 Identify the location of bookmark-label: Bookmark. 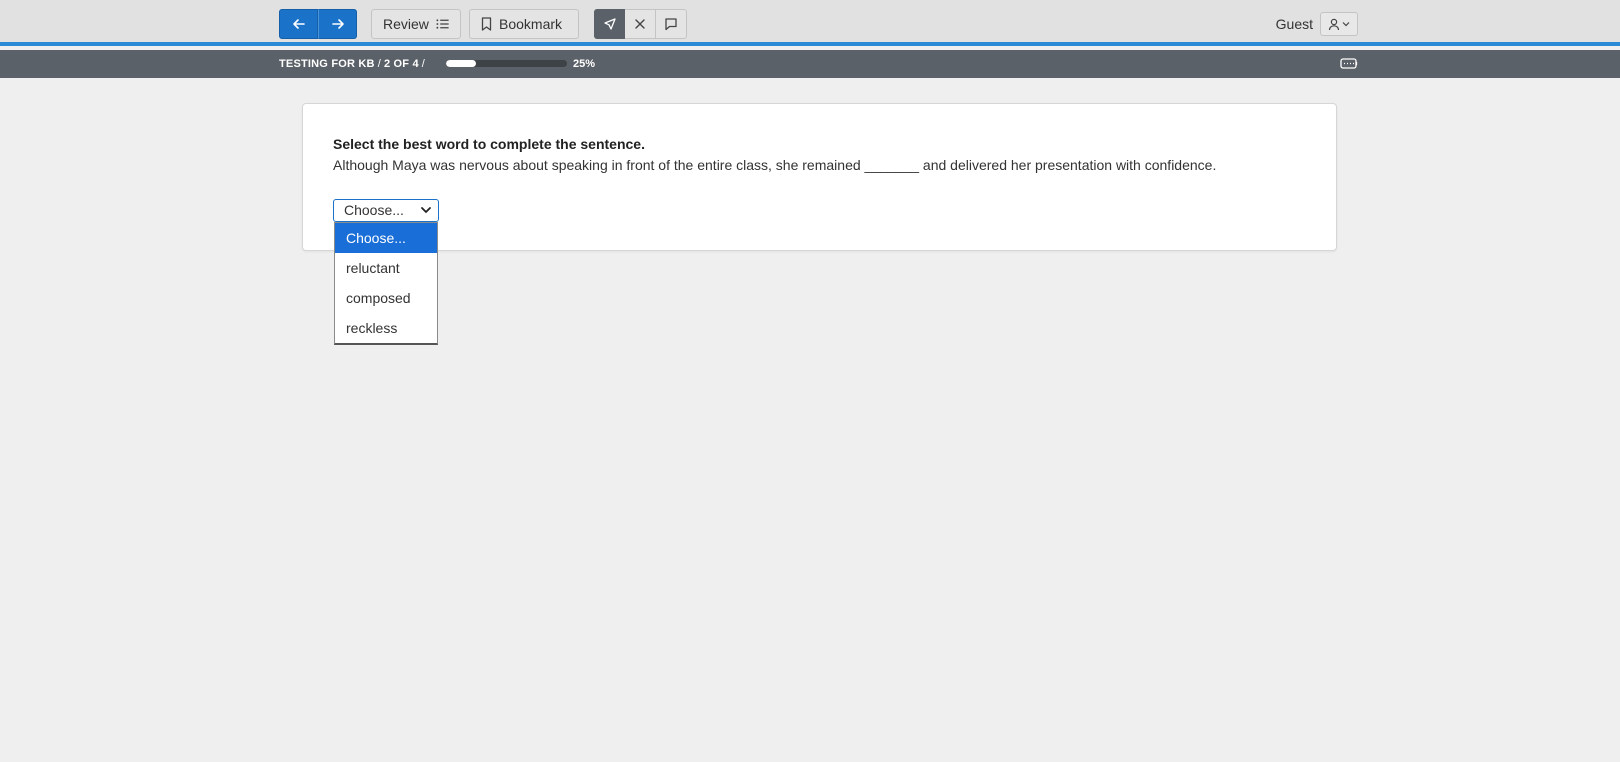
(531, 24).